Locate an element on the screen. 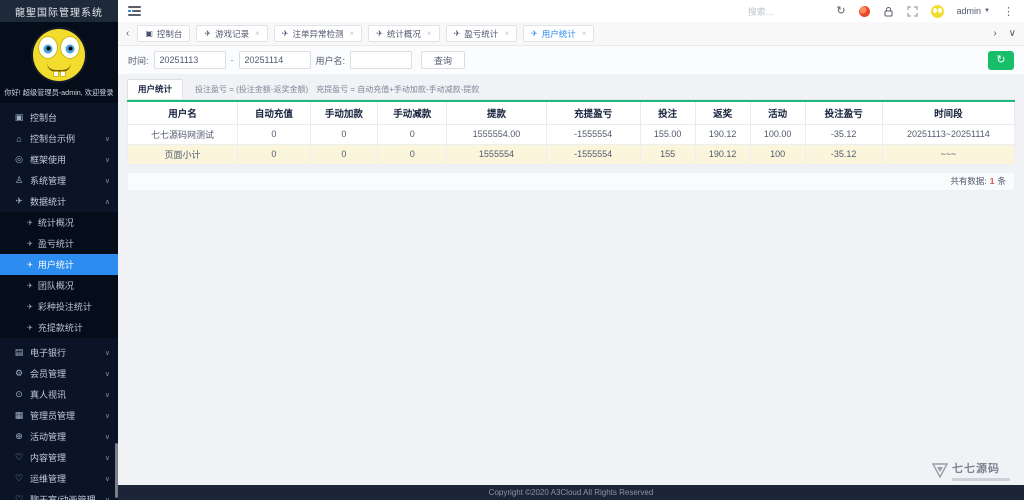  sidebar-item-ebank: ▤ 电子银行 ∨ is located at coordinates (59, 352).